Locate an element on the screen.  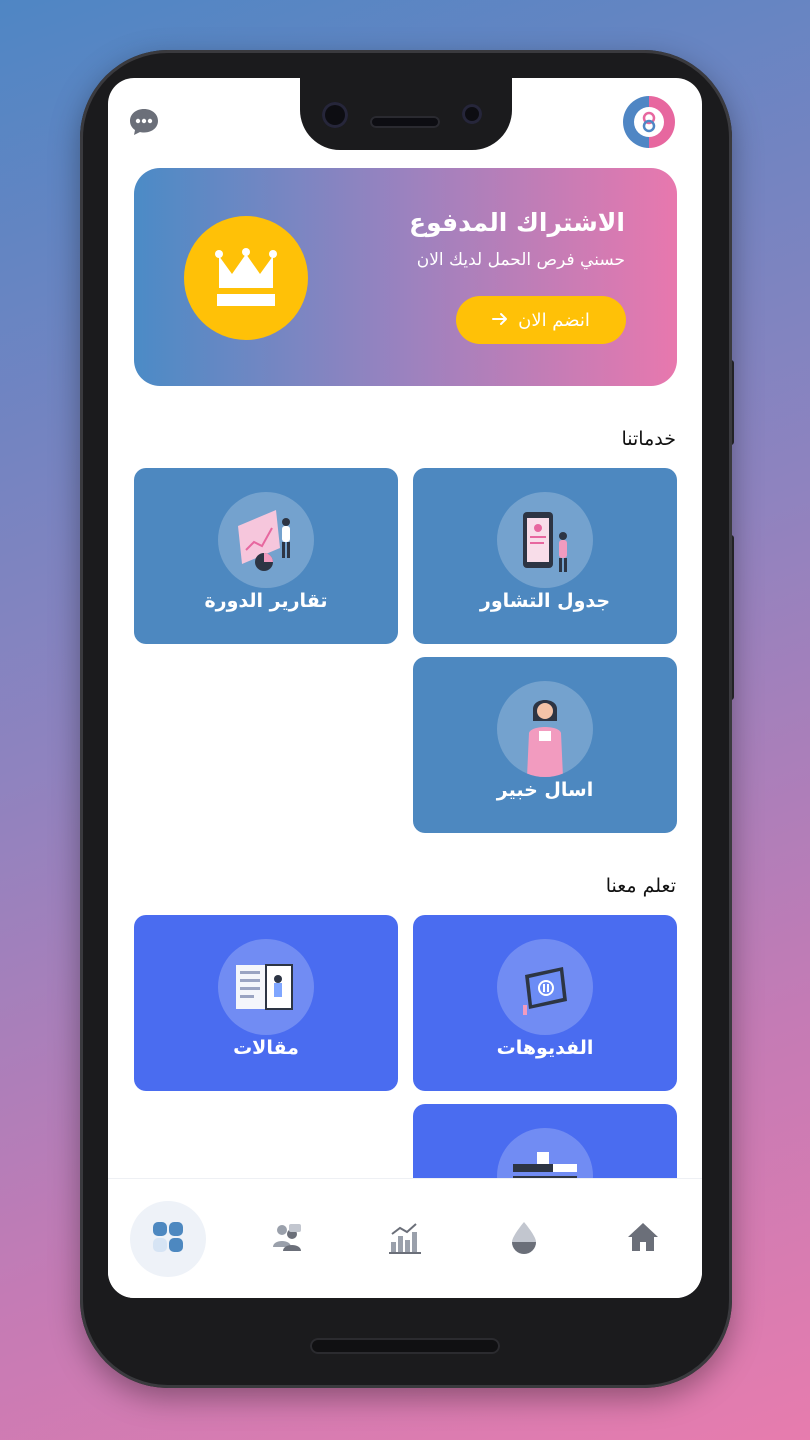
service-card-consultation: جدول التشاور is located at coordinates (545, 556).